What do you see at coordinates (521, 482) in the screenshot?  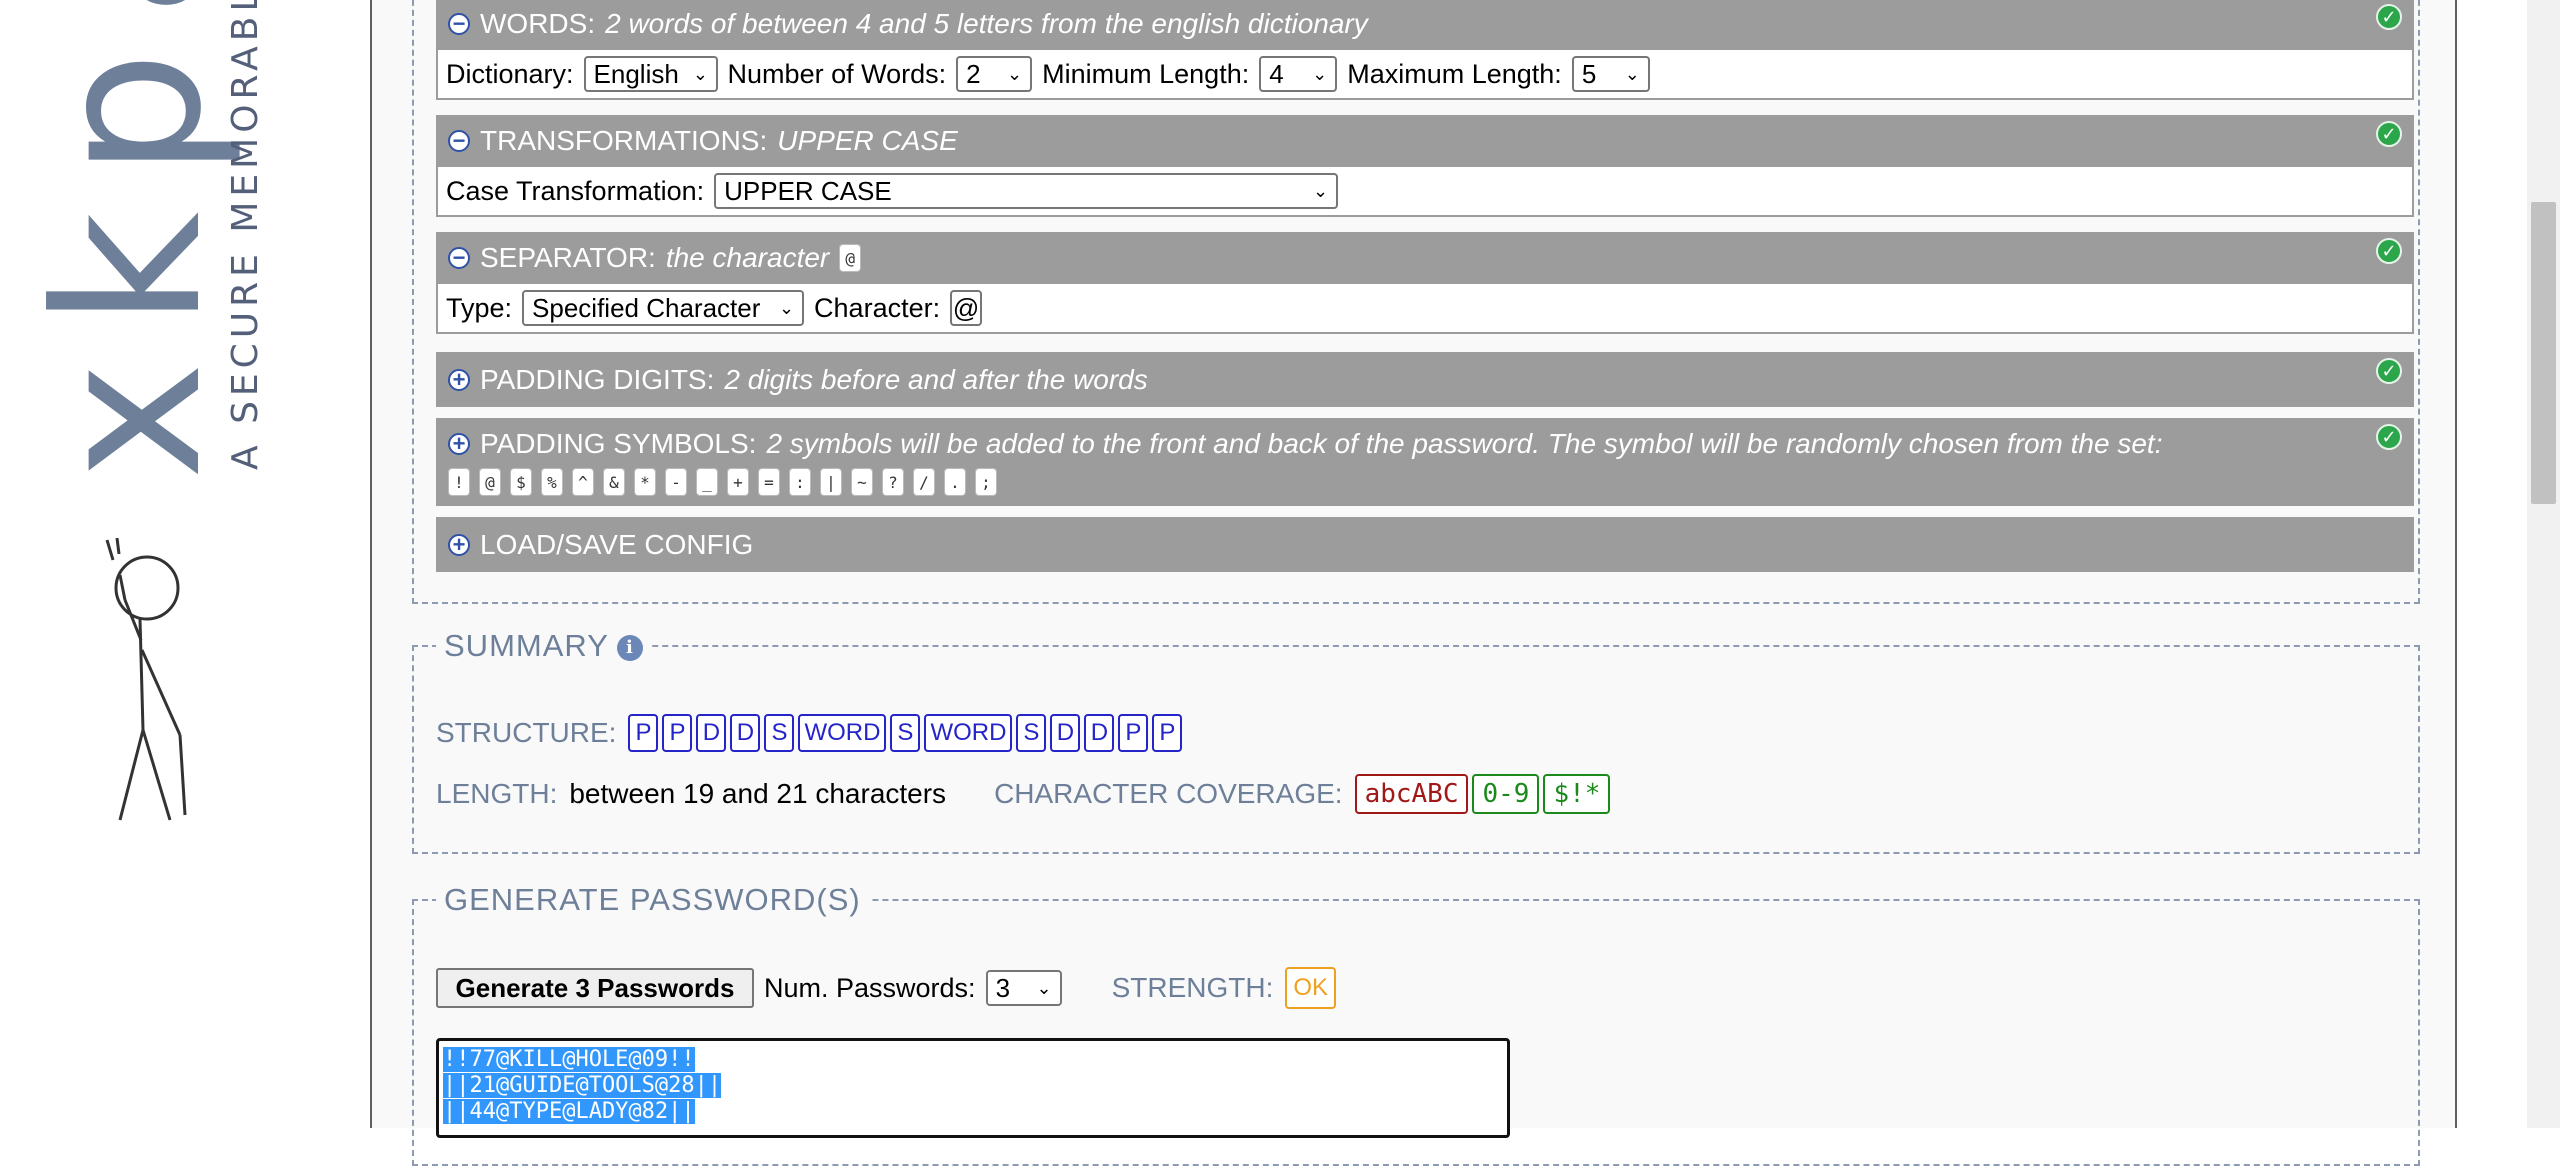 I see `padding-symbol-tag: $` at bounding box center [521, 482].